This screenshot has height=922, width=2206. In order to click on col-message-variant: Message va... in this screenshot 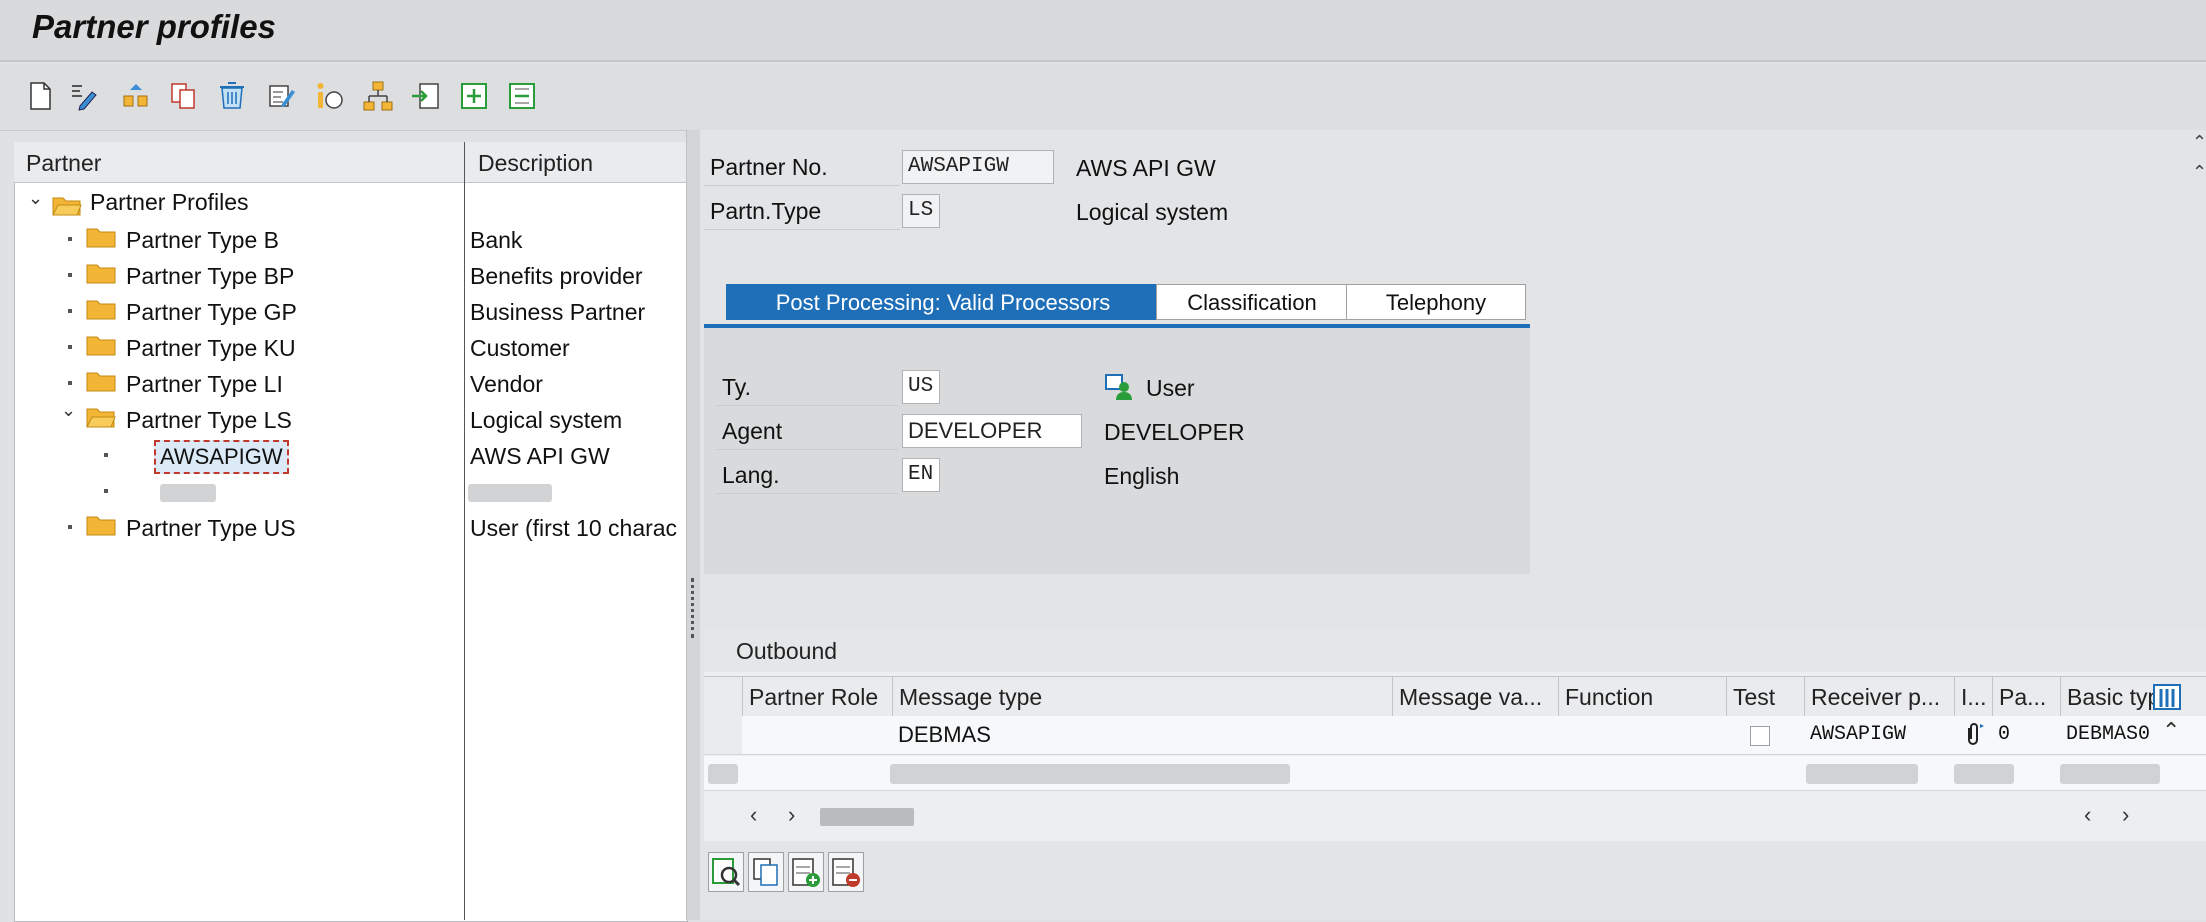, I will do `click(1475, 697)`.